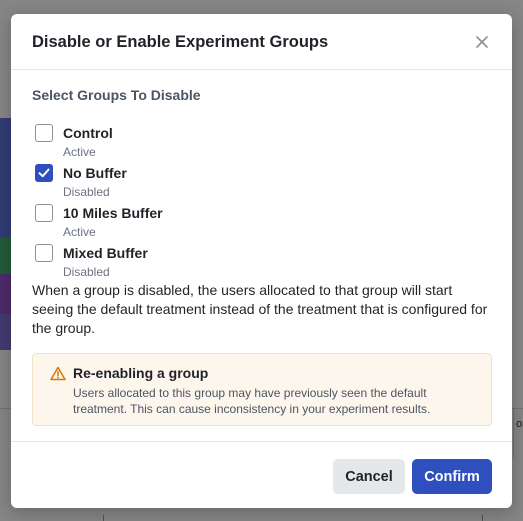  What do you see at coordinates (261, 474) in the screenshot?
I see `modal-footer: Cancel Confirm` at bounding box center [261, 474].